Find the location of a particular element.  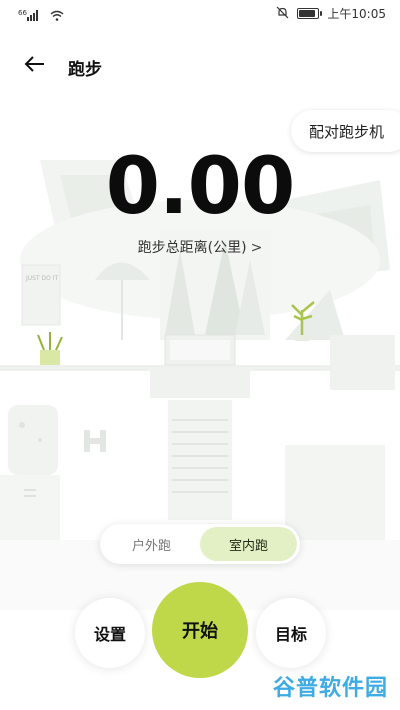

chevron-right-icon: > is located at coordinates (256, 248).